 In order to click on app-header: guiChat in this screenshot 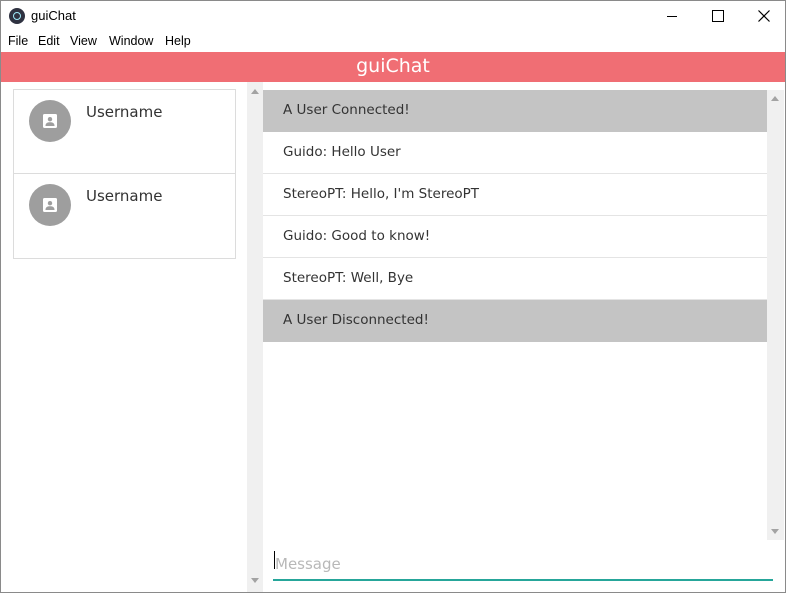, I will do `click(393, 67)`.